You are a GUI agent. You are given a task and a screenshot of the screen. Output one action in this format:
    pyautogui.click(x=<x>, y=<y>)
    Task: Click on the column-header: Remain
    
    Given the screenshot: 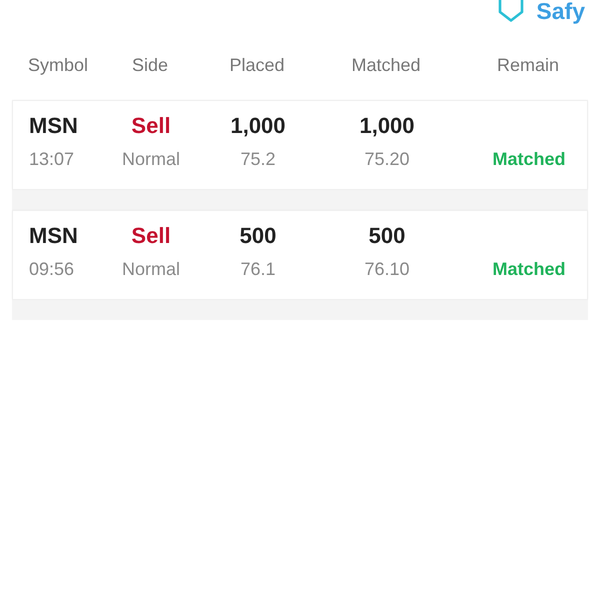 What is the action you would take?
    pyautogui.click(x=528, y=65)
    